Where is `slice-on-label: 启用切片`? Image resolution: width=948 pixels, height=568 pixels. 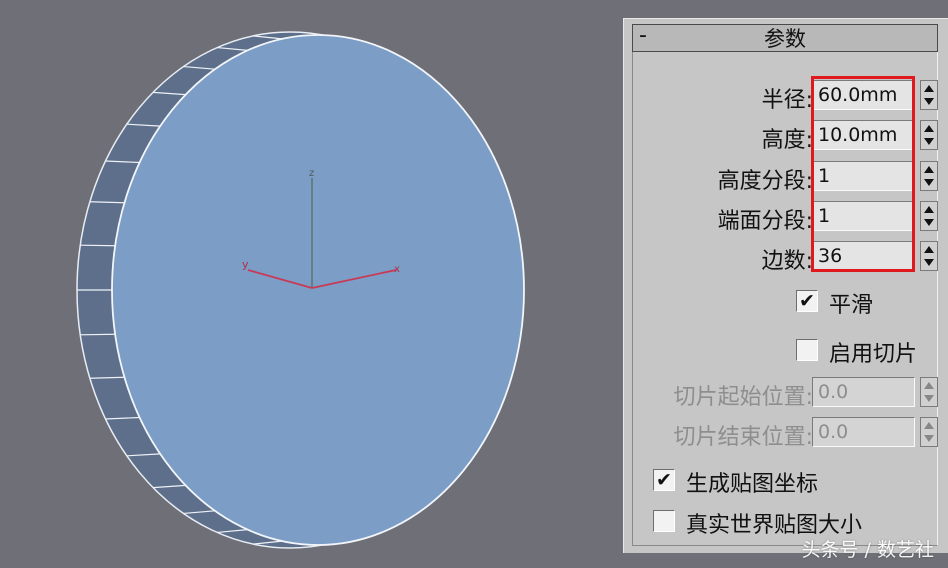
slice-on-label: 启用切片 is located at coordinates (873, 354).